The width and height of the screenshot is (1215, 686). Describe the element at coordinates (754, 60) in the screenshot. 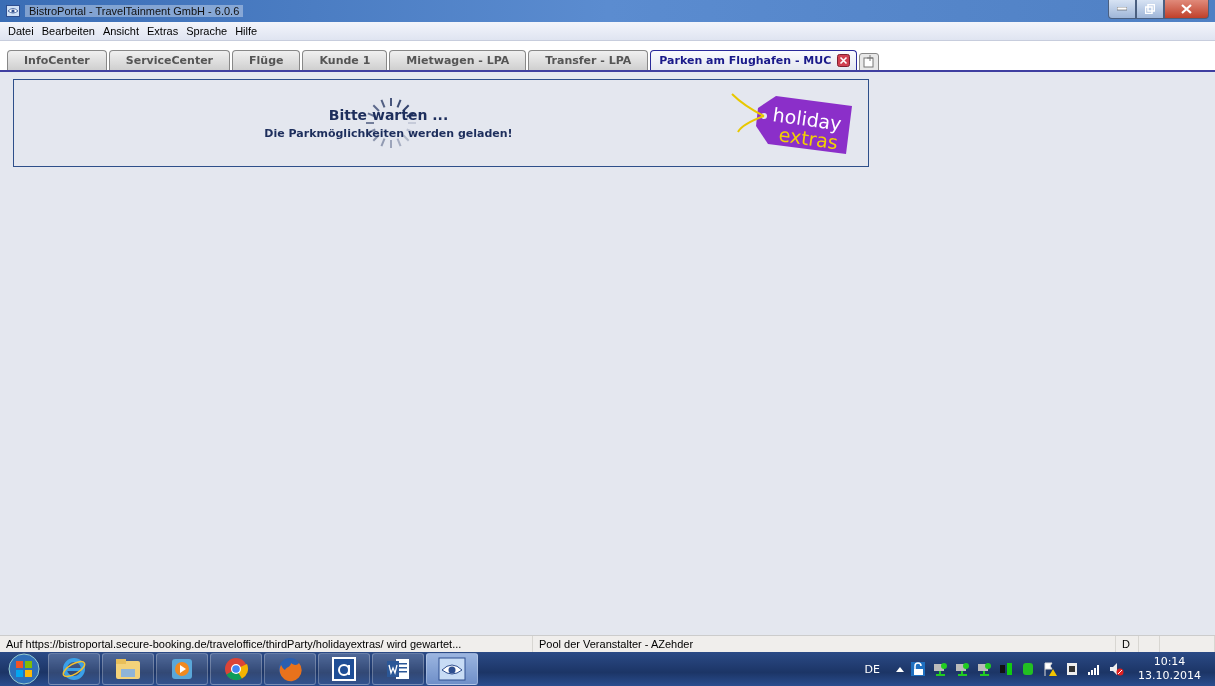

I see `tab: Parken am Flughafen - MUC` at that location.